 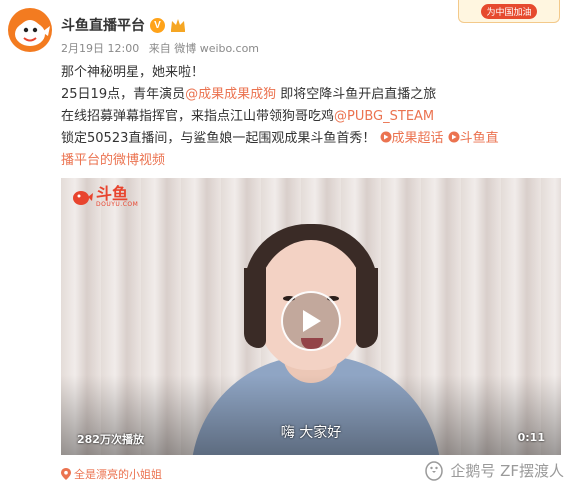 I want to click on douyu-watermark-logo: 斗鱼 DOUYU.COM, so click(x=104, y=197).